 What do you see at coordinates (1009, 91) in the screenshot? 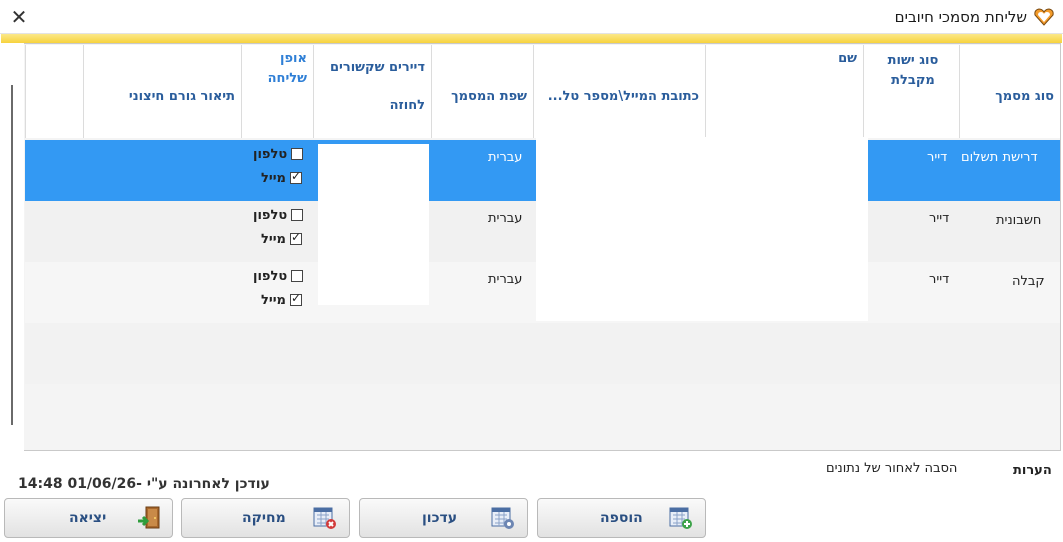
I see `header-doc-type: סוג מסמך` at bounding box center [1009, 91].